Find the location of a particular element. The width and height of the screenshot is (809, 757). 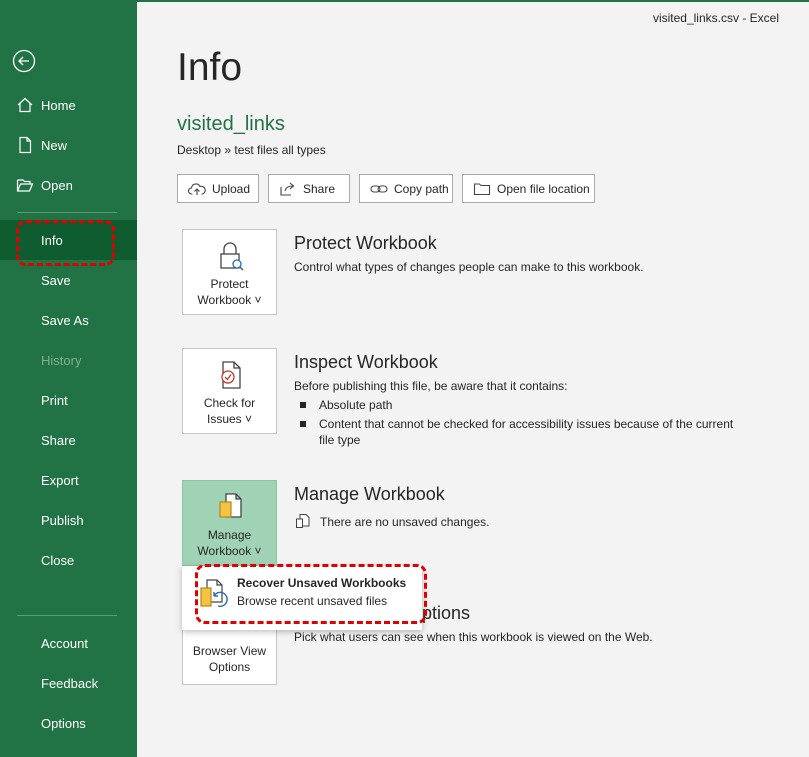

nav-close-label: Close is located at coordinates (58, 560).